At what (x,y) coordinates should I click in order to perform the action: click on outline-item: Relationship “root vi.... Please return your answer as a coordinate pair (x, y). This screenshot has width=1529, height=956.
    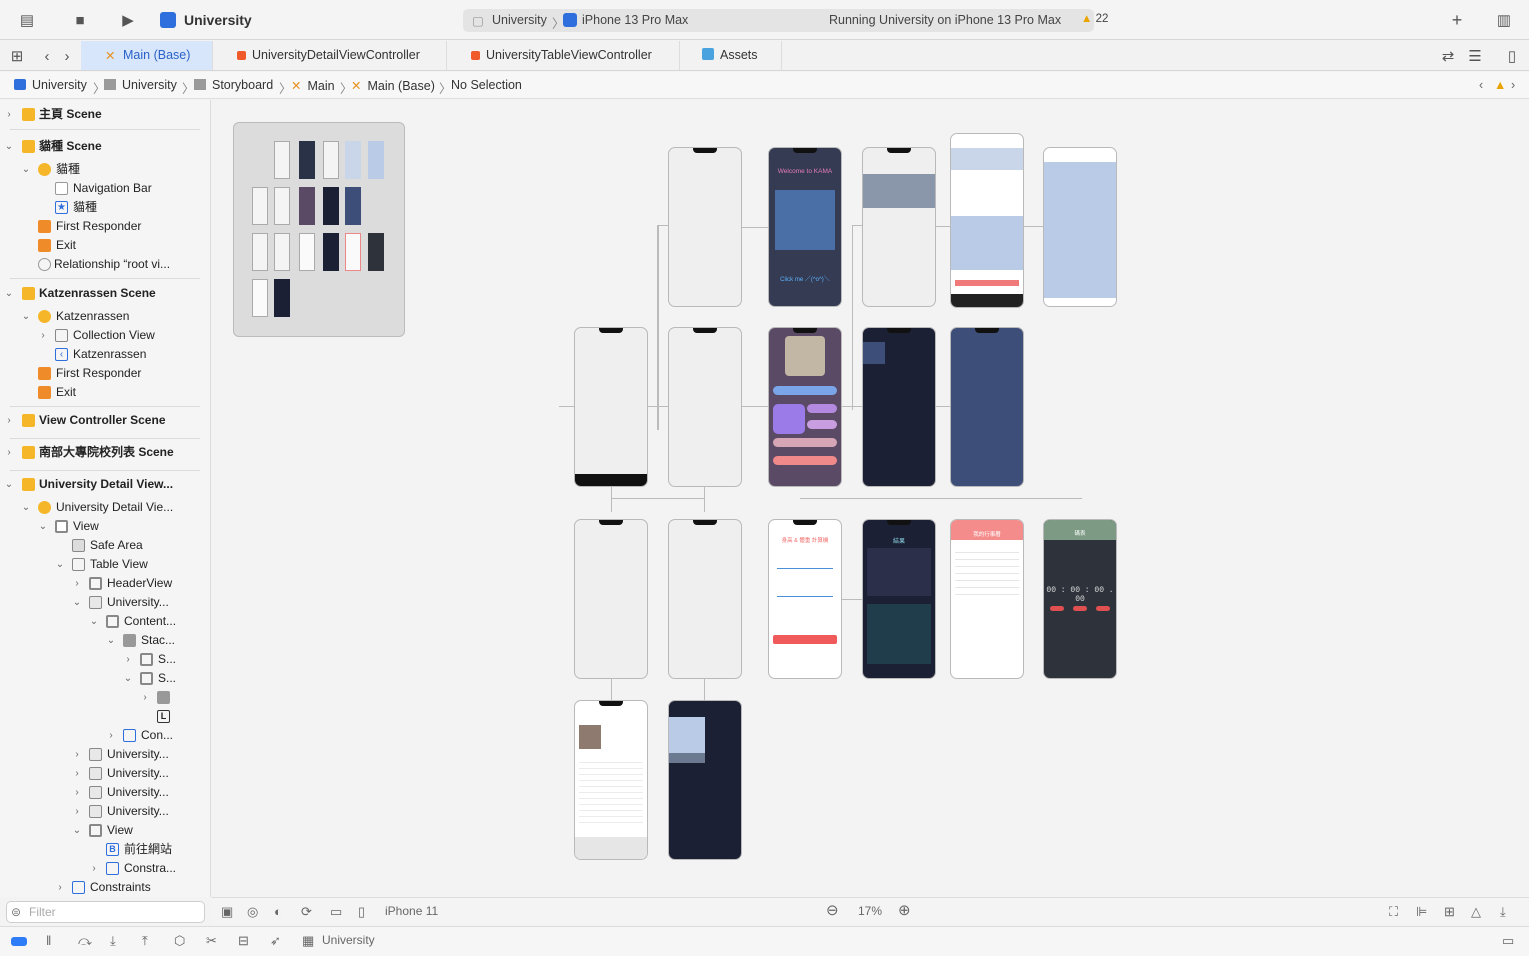
    Looking at the image, I should click on (105, 264).